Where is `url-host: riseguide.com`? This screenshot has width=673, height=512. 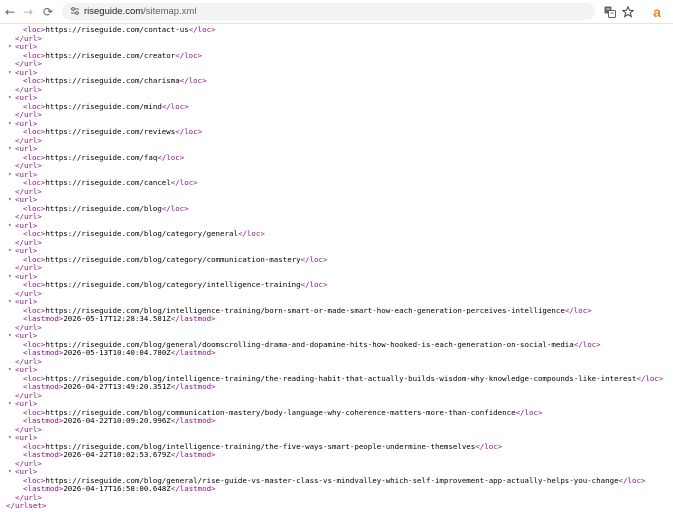
url-host: riseguide.com is located at coordinates (114, 11).